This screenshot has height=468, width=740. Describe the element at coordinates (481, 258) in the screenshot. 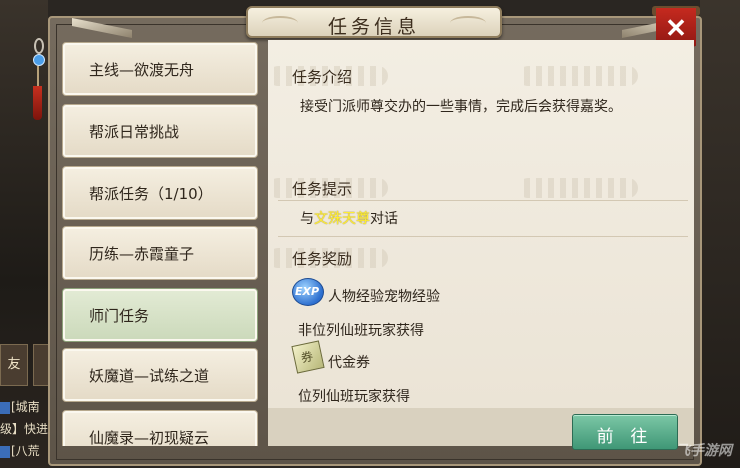

I see `reward-section-header: 任务奖励` at that location.